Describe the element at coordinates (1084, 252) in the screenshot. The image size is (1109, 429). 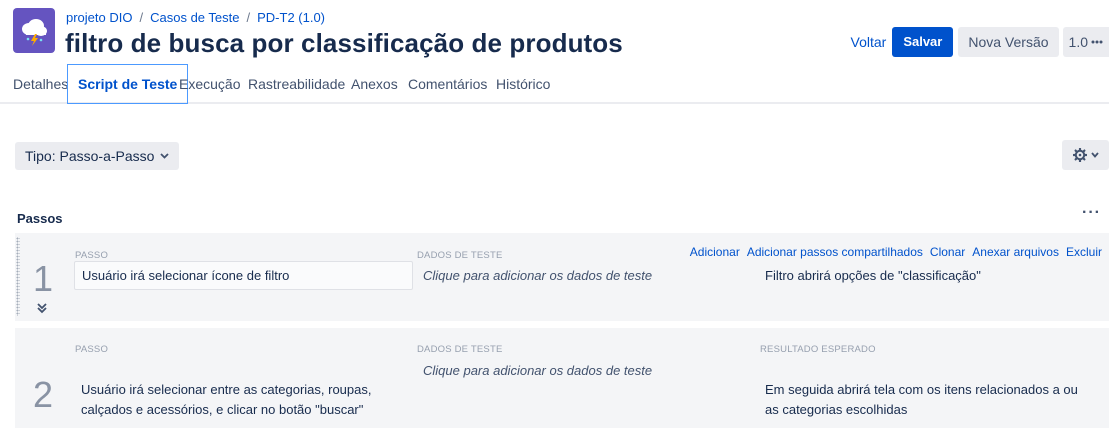
I see `delete-step-button: Excluir` at that location.